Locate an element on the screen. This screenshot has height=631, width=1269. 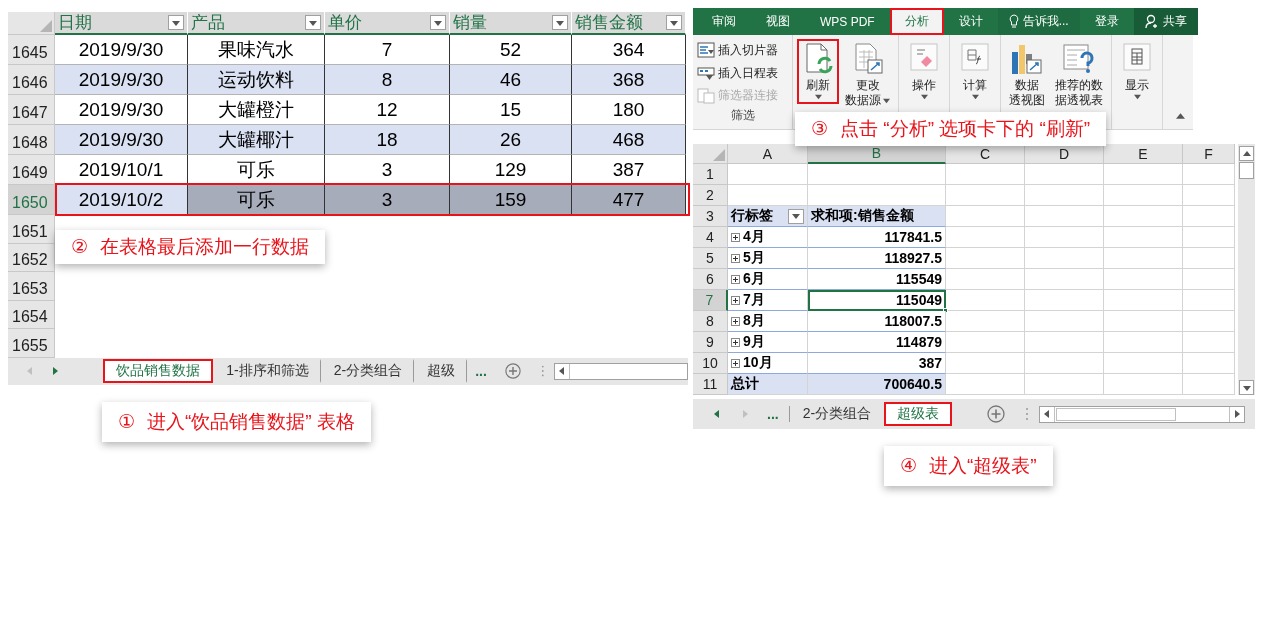
ribbon-tab: 共享 is located at coordinates (1165, 21).